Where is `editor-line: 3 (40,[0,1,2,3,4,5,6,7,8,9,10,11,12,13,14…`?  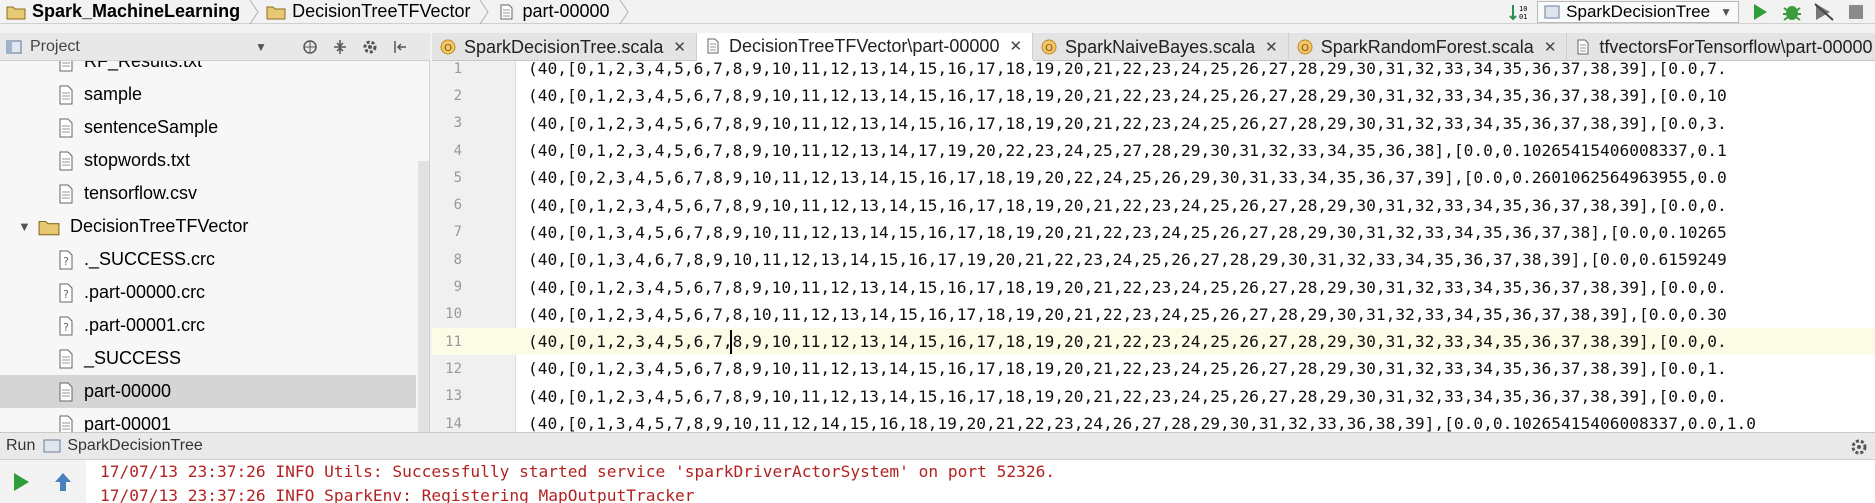
editor-line: 3 (40,[0,1,2,3,4,5,6,7,8,9,10,11,12,13,14… is located at coordinates (1153, 123).